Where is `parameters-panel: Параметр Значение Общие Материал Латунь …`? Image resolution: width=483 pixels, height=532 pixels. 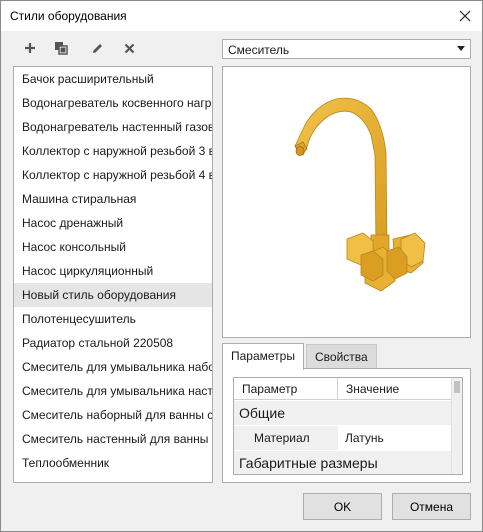
parameters-panel: Параметр Значение Общие Материал Латунь … is located at coordinates (346, 425).